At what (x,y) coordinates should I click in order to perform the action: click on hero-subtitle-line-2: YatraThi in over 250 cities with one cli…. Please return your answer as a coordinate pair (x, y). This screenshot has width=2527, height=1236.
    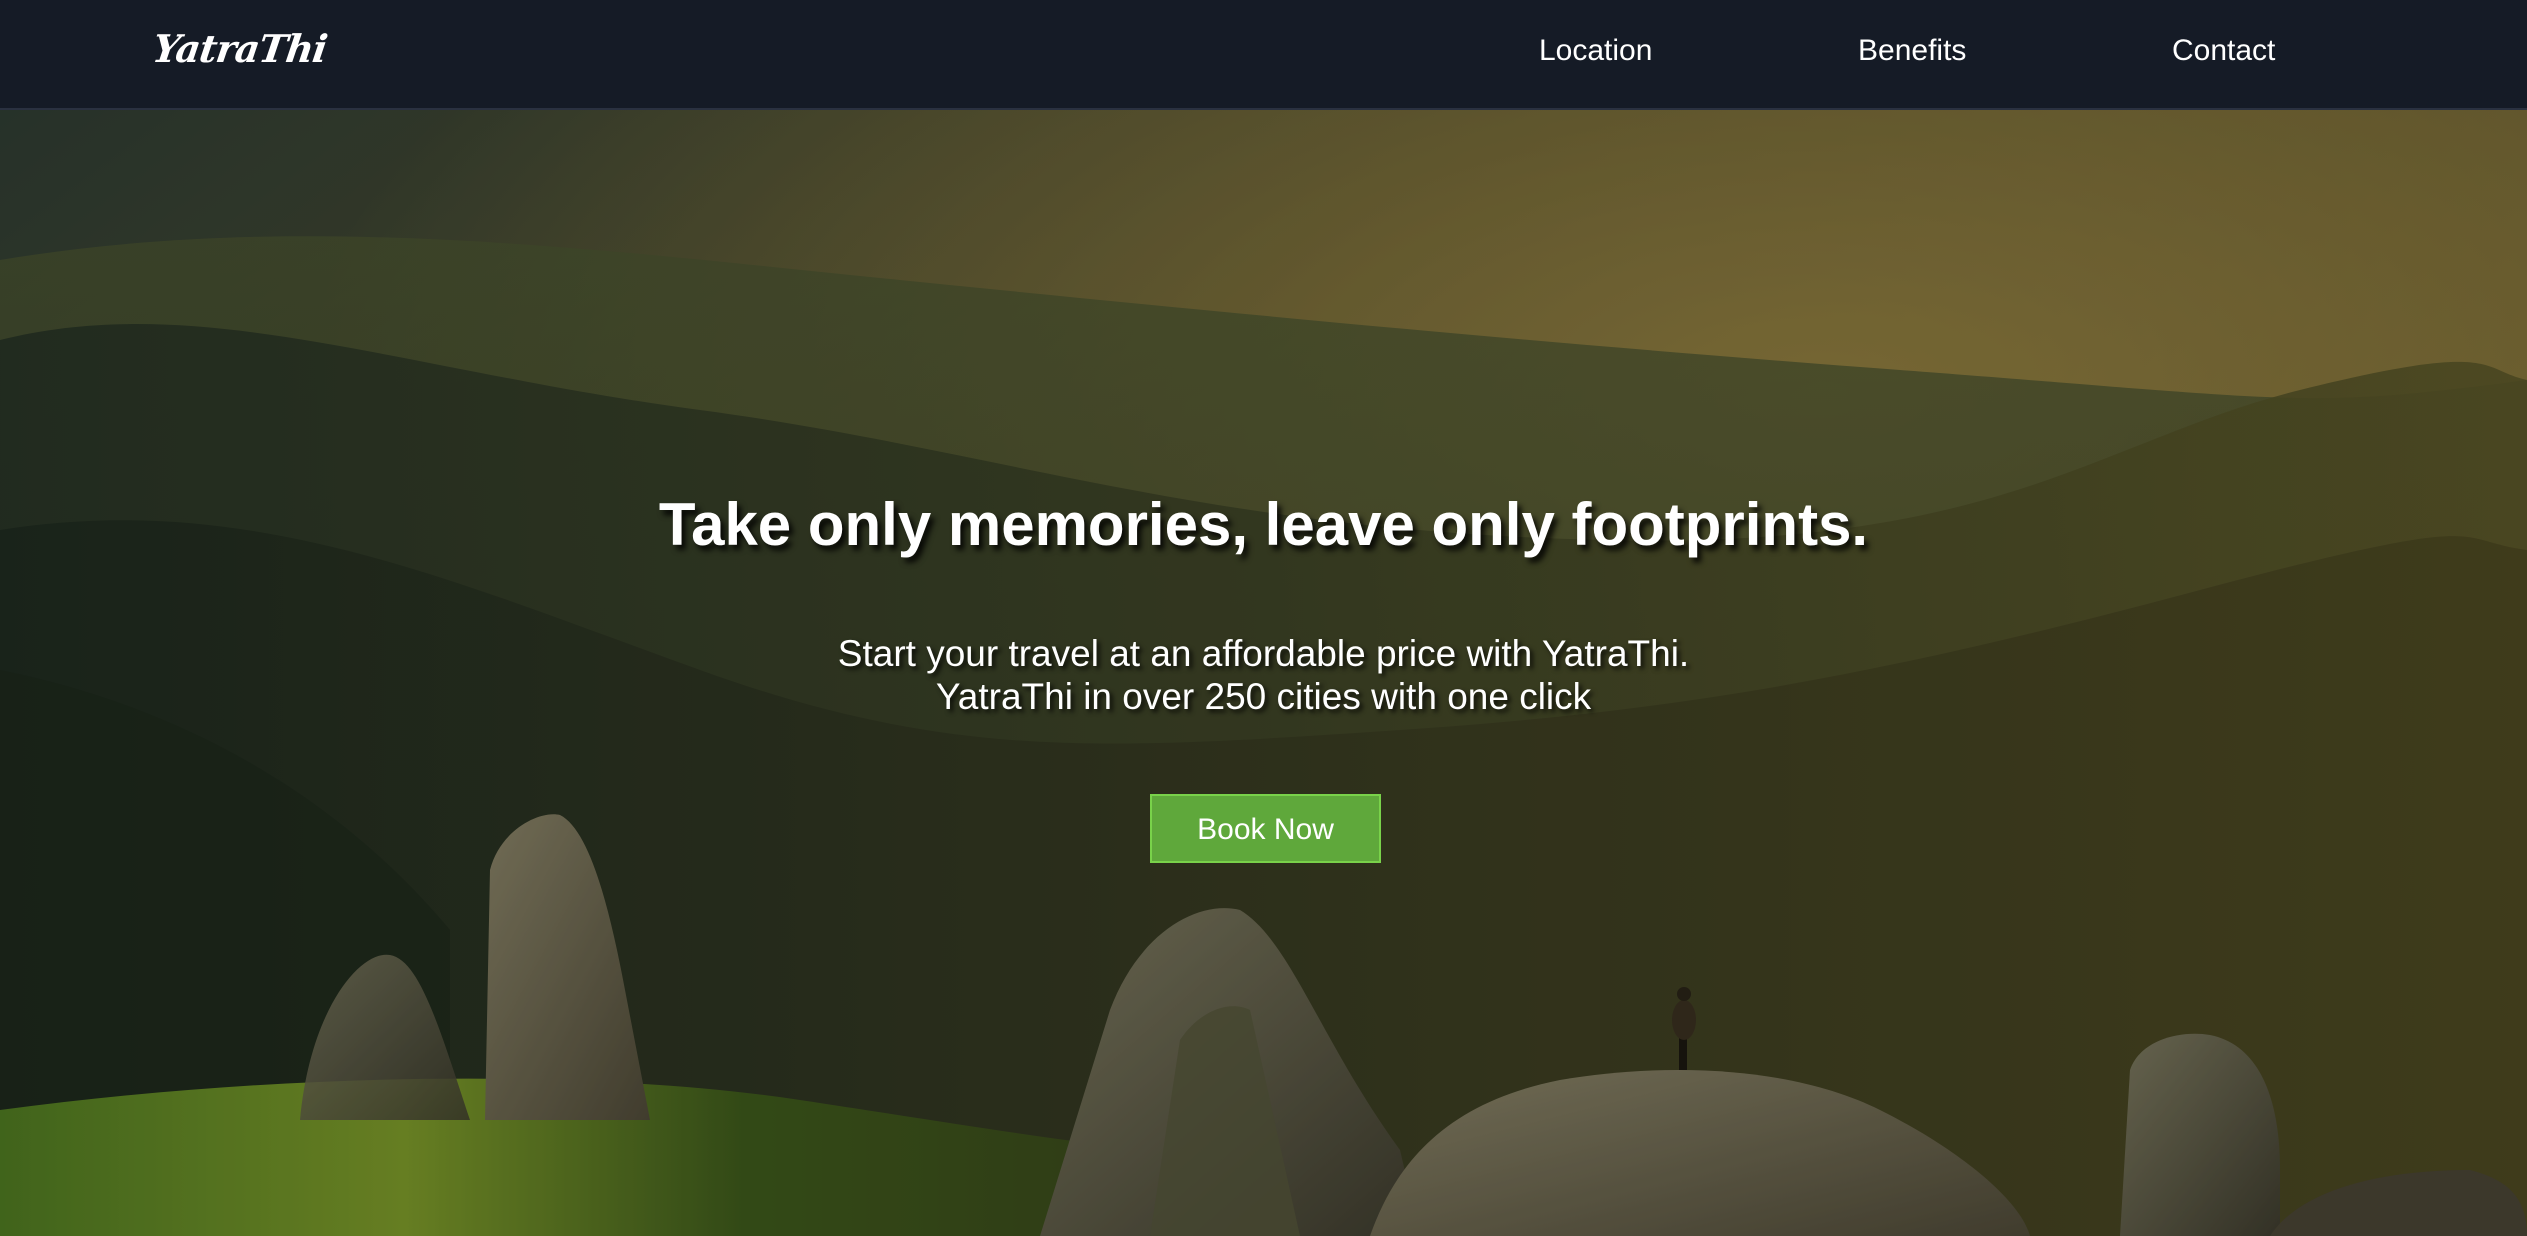
    Looking at the image, I should click on (1263, 696).